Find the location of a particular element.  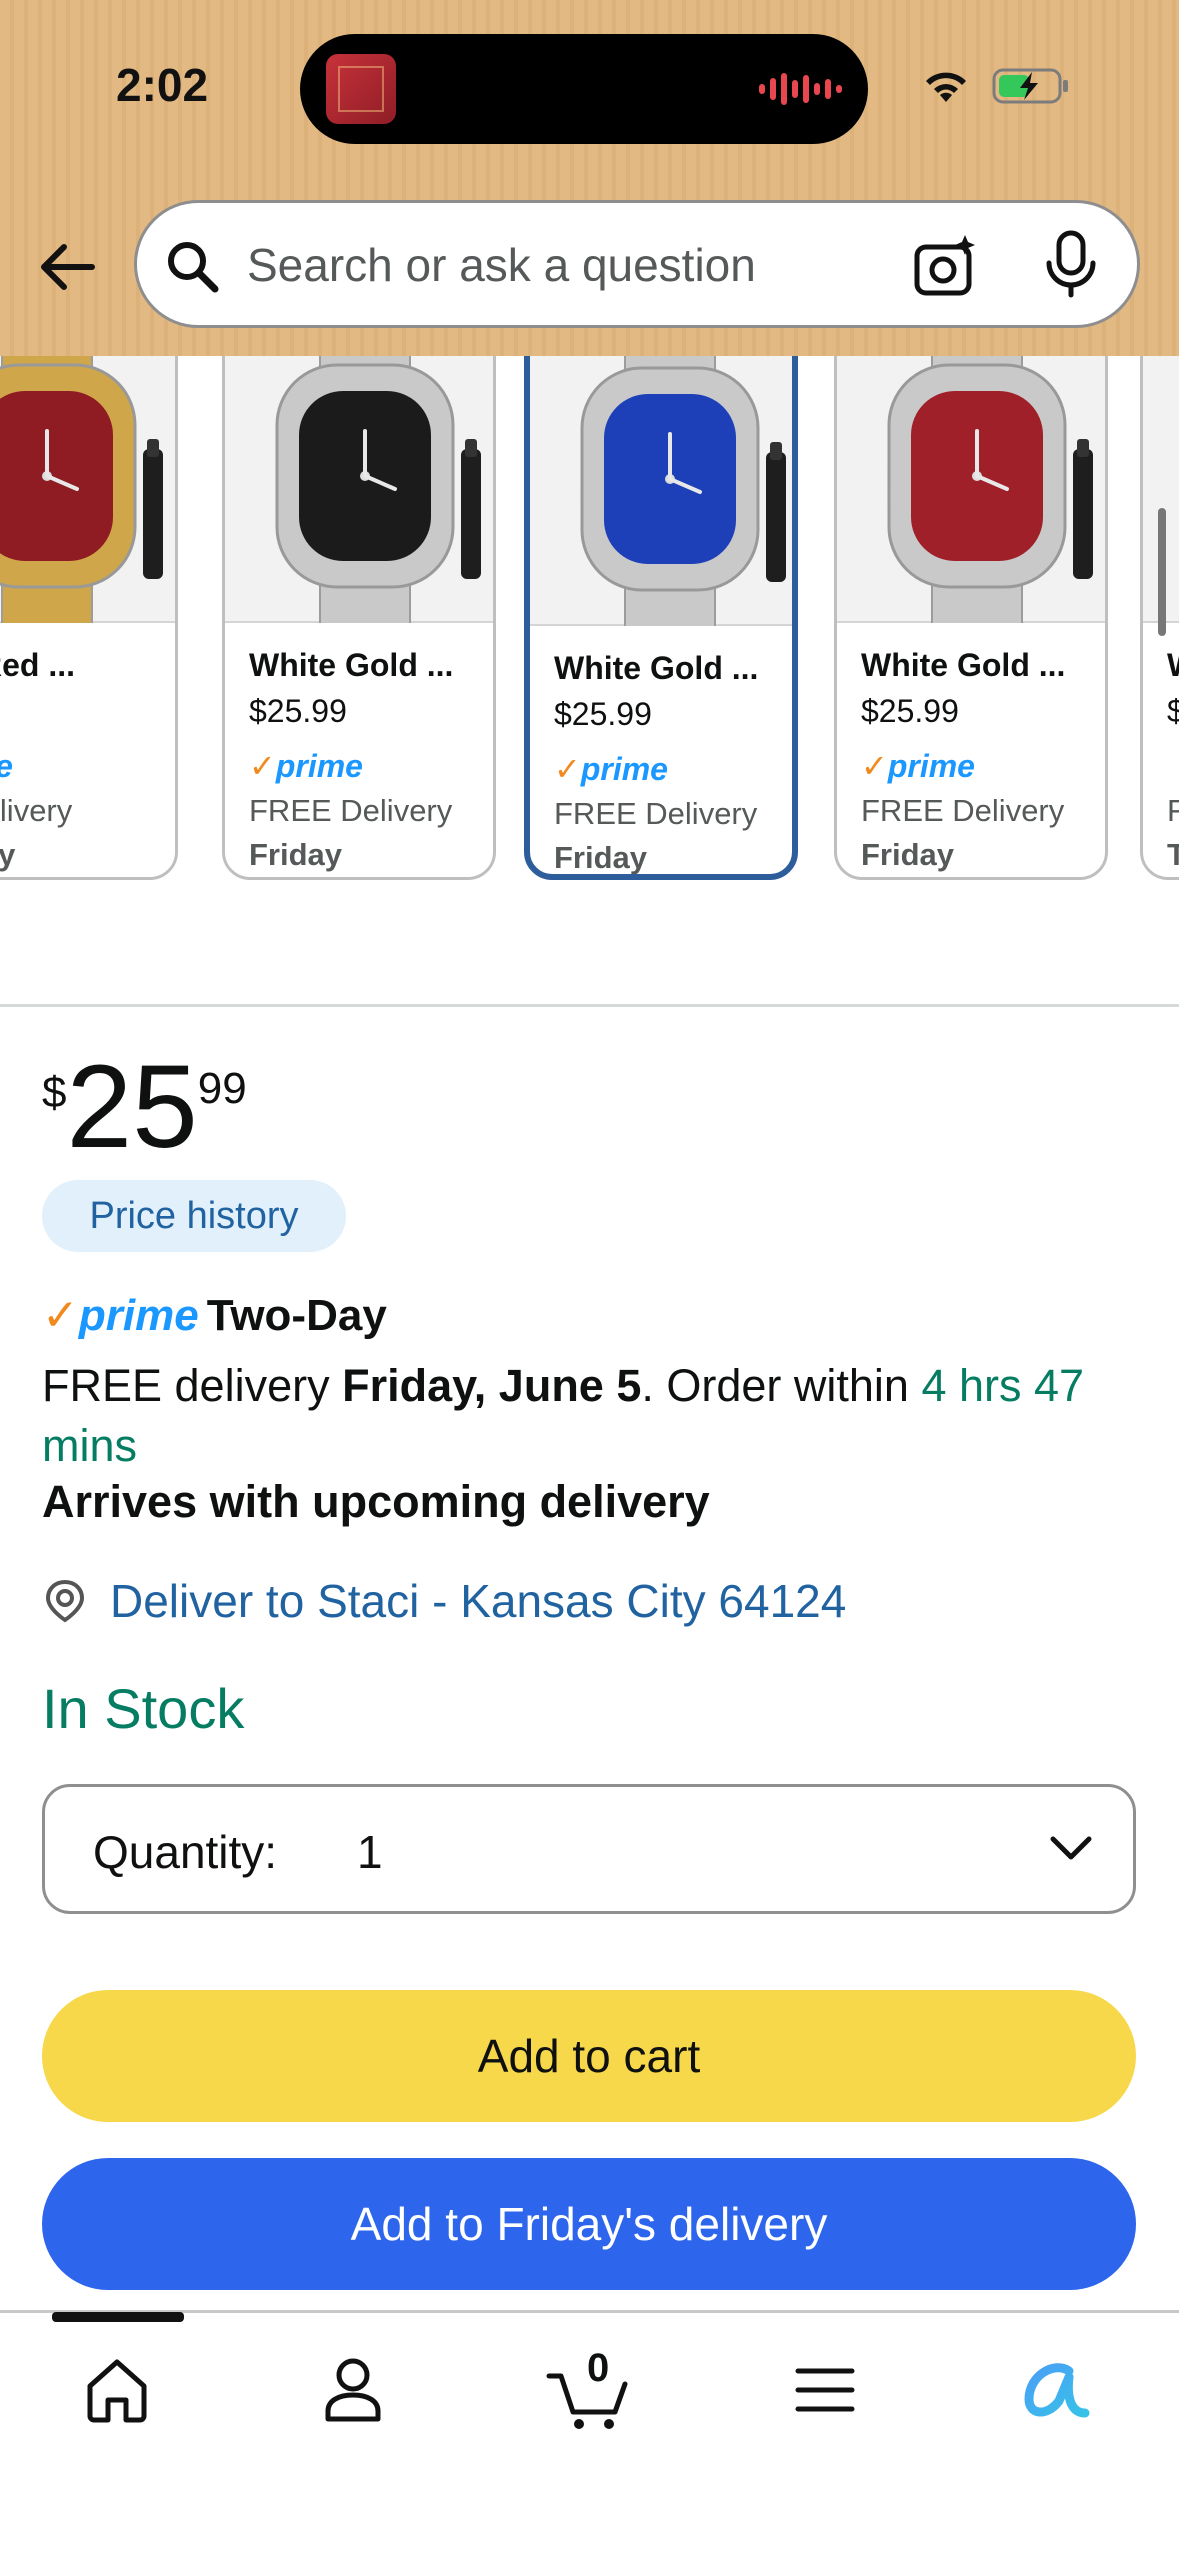

location-pin-icon is located at coordinates (65, 1601).